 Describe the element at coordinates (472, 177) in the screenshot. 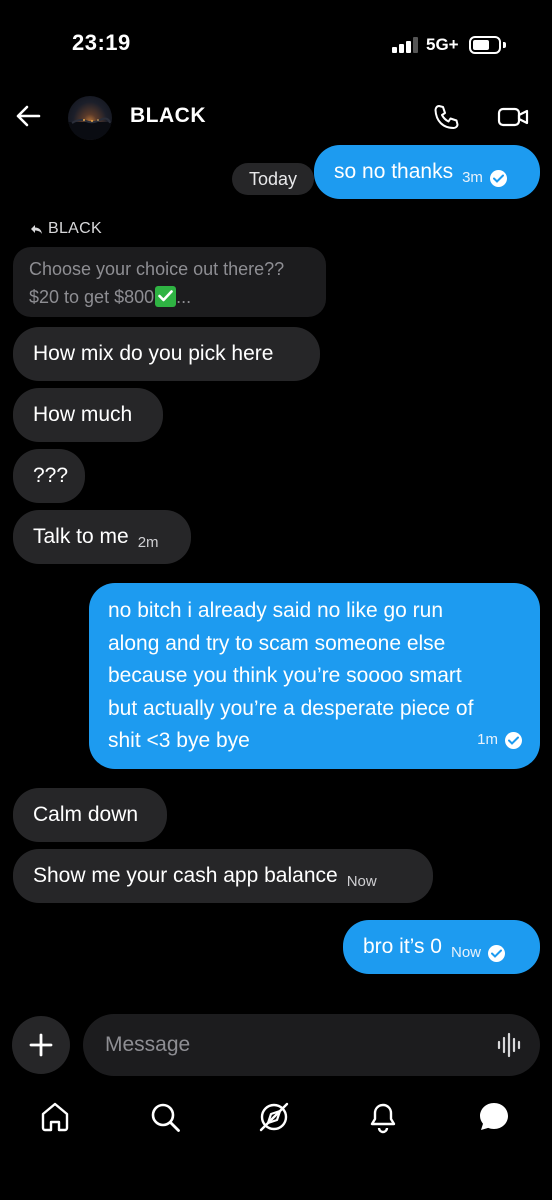

I see `message-time: 3m` at that location.